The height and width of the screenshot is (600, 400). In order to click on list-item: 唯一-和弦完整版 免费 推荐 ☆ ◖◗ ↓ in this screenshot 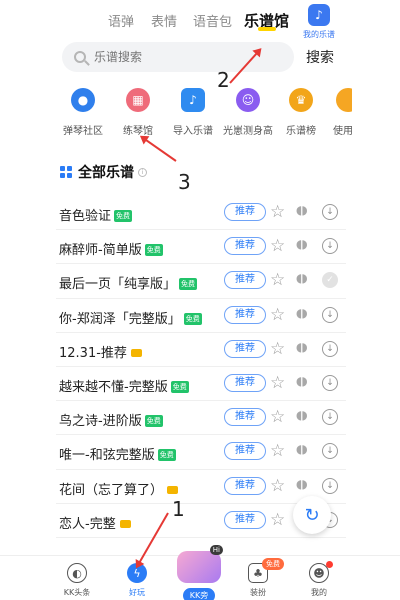, I will do `click(201, 452)`.